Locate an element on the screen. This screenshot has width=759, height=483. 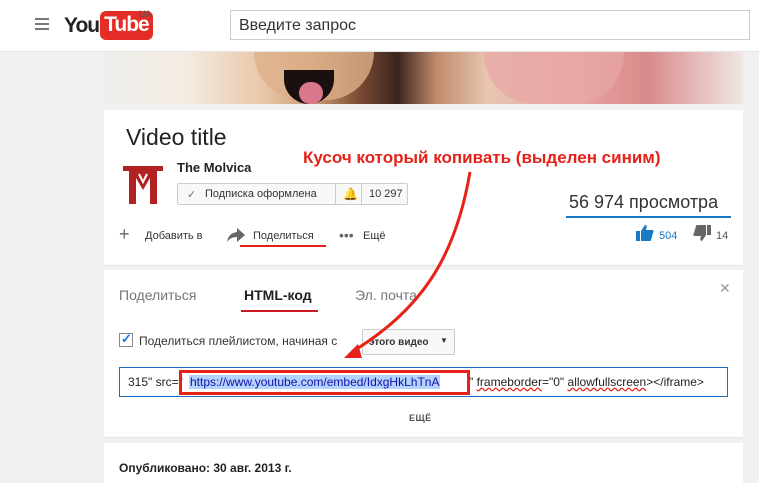
more-options-link: ЕЩЁ is located at coordinates (420, 418).